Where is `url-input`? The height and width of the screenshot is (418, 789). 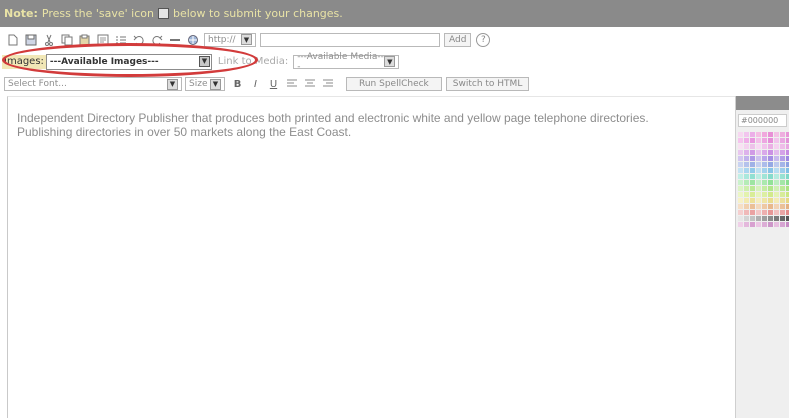 url-input is located at coordinates (350, 39).